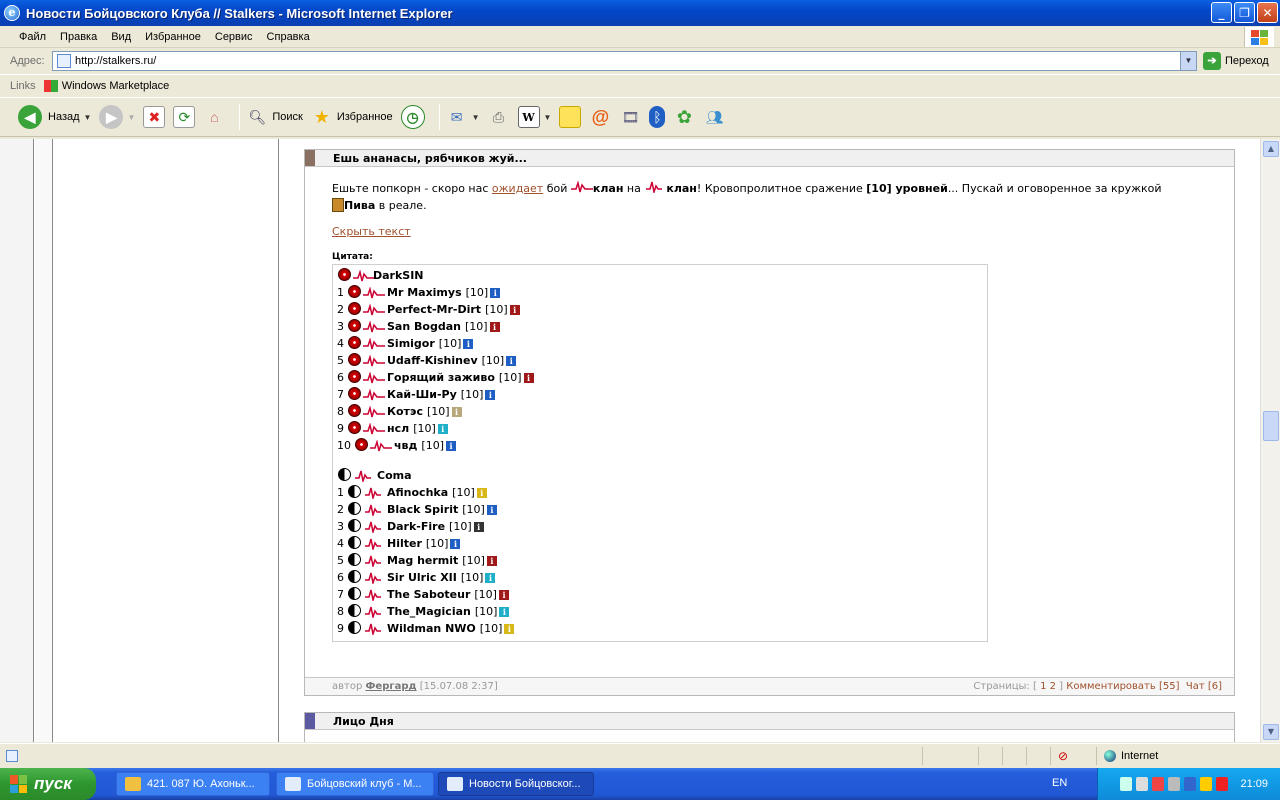 The width and height of the screenshot is (1280, 800). What do you see at coordinates (463, 117) in the screenshot?
I see `mail-button: ✉ ▼` at bounding box center [463, 117].